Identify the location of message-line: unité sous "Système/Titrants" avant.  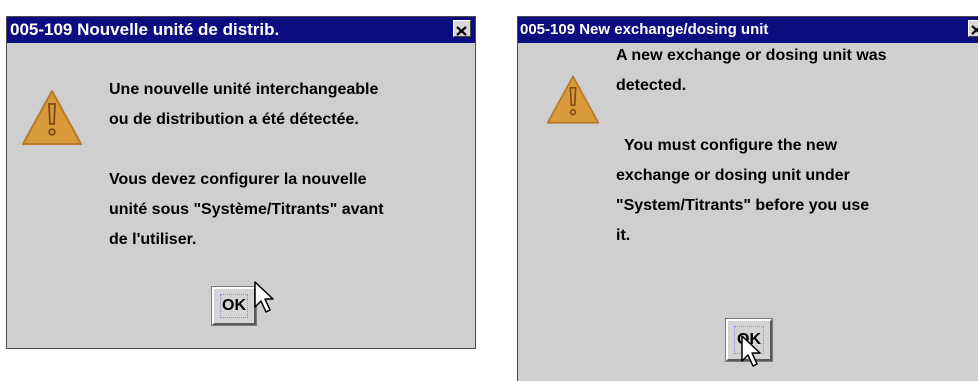
(246, 209).